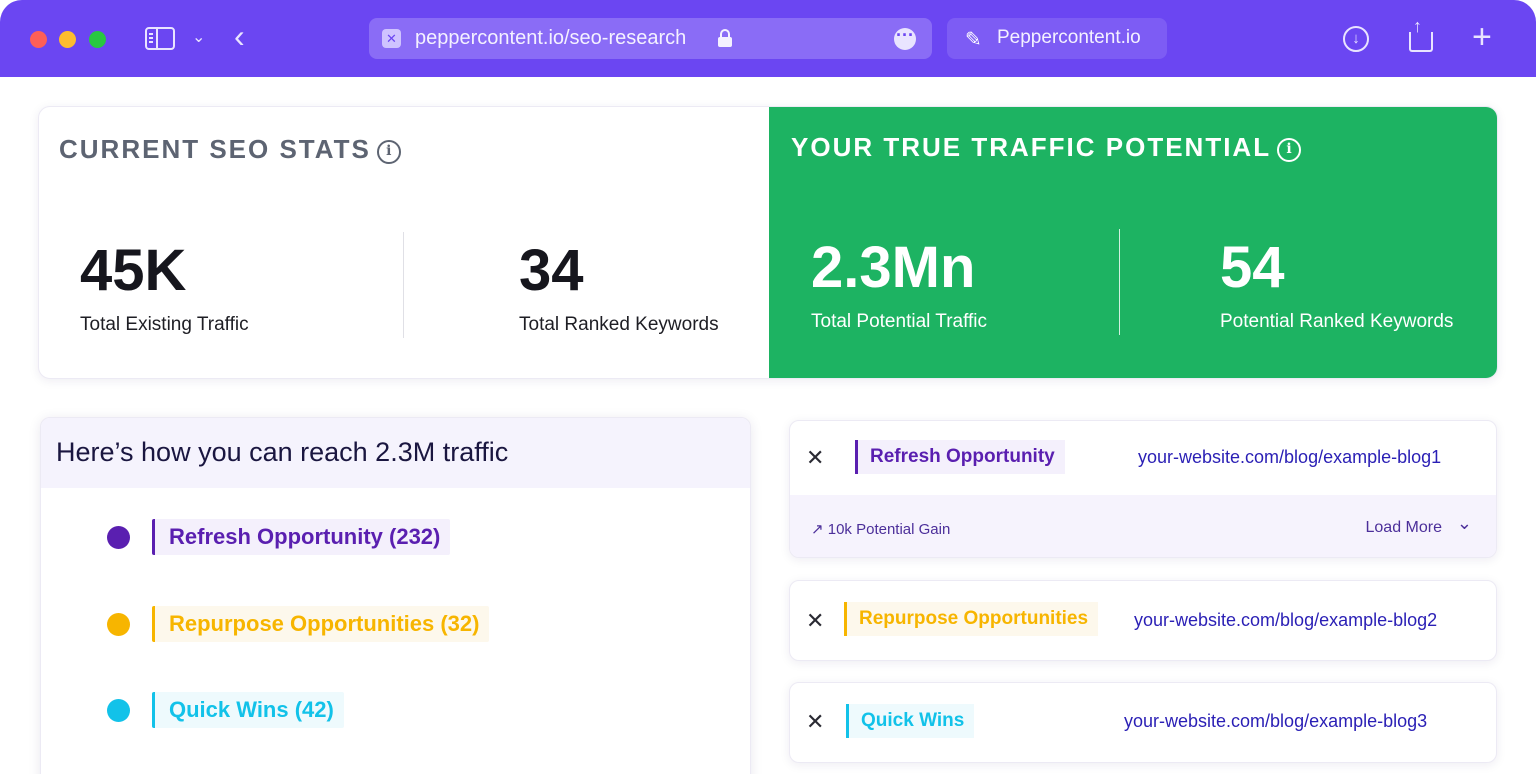 The height and width of the screenshot is (774, 1536). What do you see at coordinates (67, 39) in the screenshot?
I see `minimize-window-button` at bounding box center [67, 39].